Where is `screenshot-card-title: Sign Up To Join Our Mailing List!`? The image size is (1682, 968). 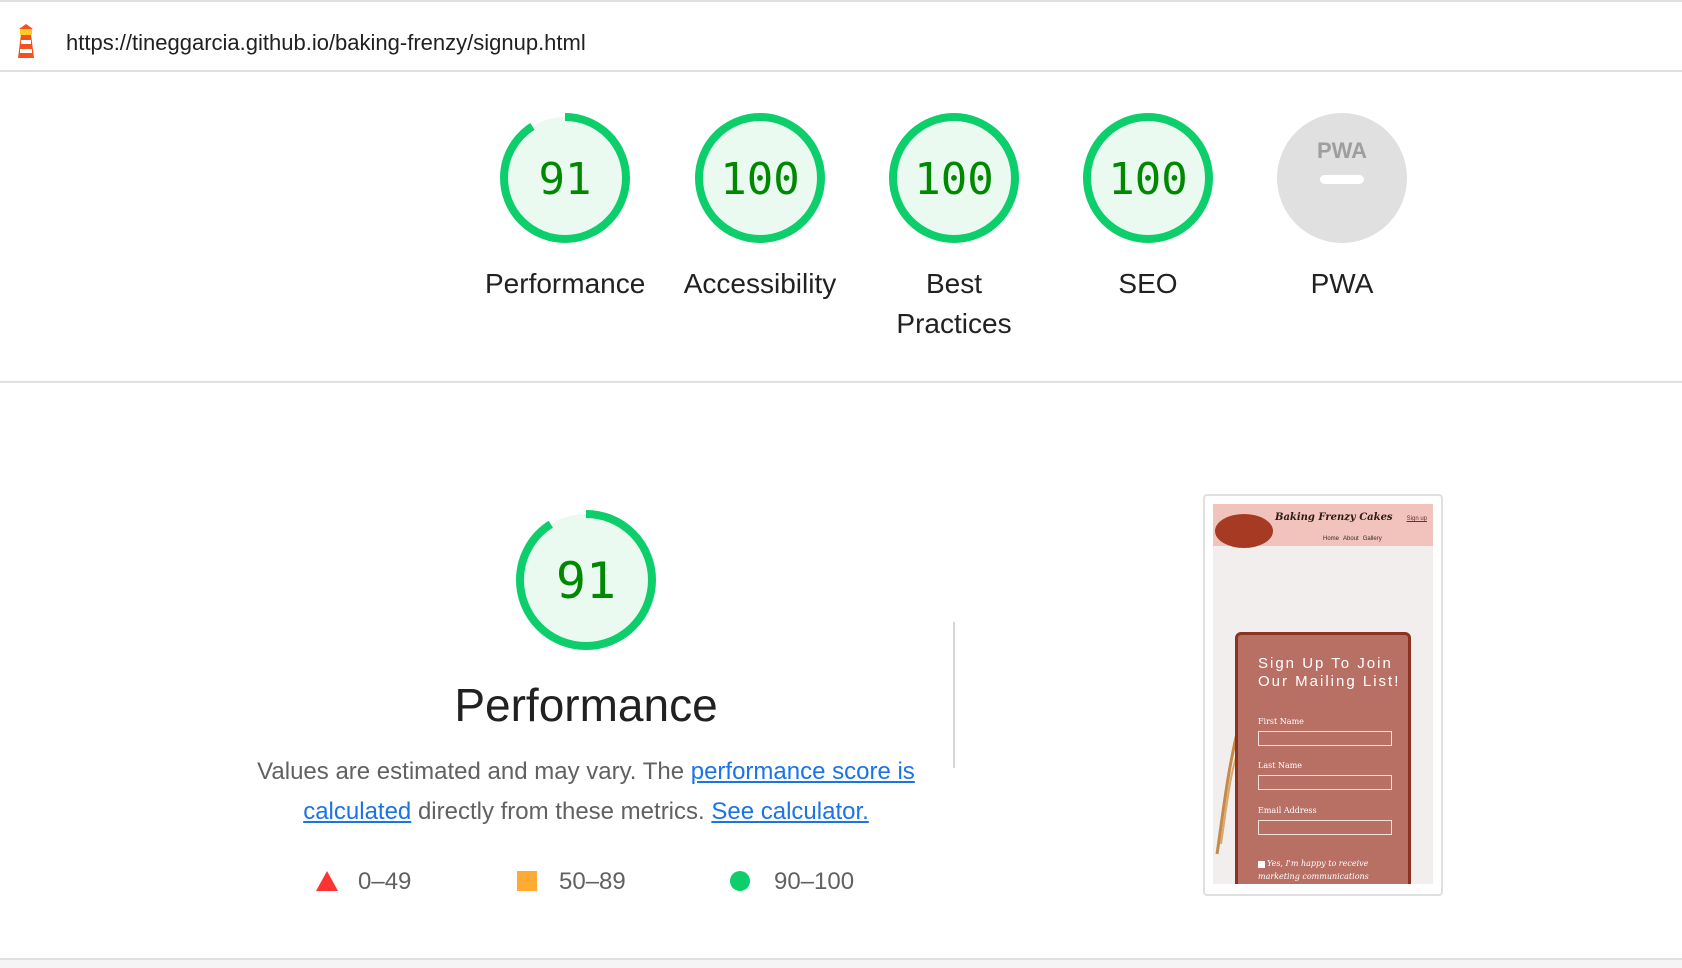
screenshot-card-title: Sign Up To Join Our Mailing List! is located at coordinates (1329, 672).